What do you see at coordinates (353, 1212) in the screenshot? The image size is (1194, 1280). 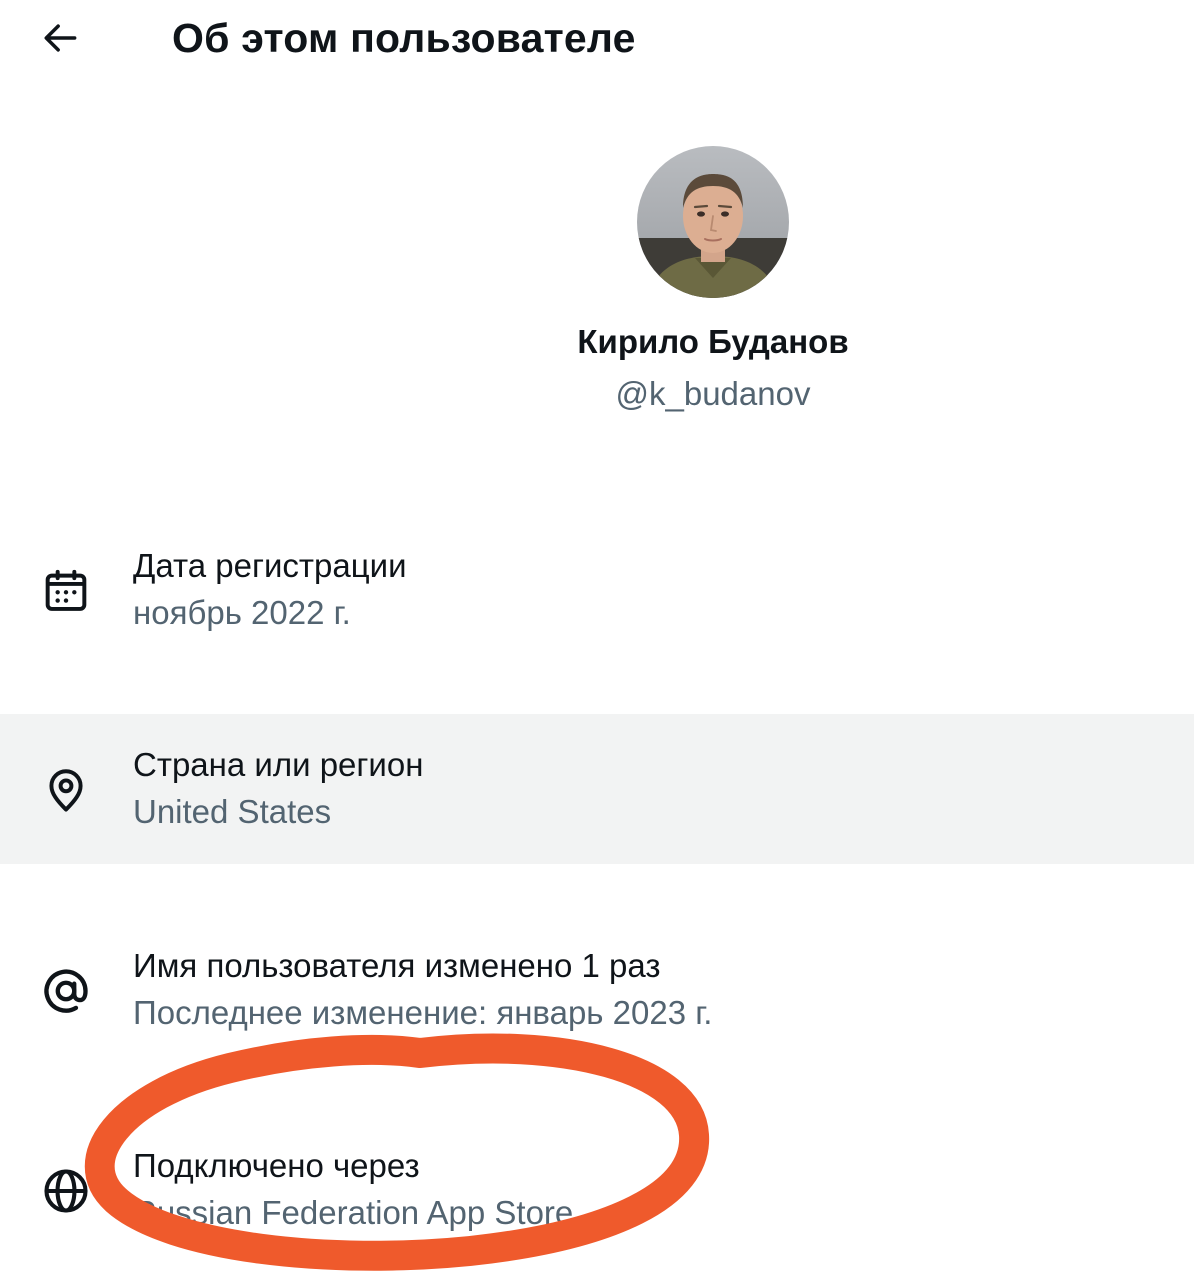 I see `connected-via-value: Russian Federation App Store` at bounding box center [353, 1212].